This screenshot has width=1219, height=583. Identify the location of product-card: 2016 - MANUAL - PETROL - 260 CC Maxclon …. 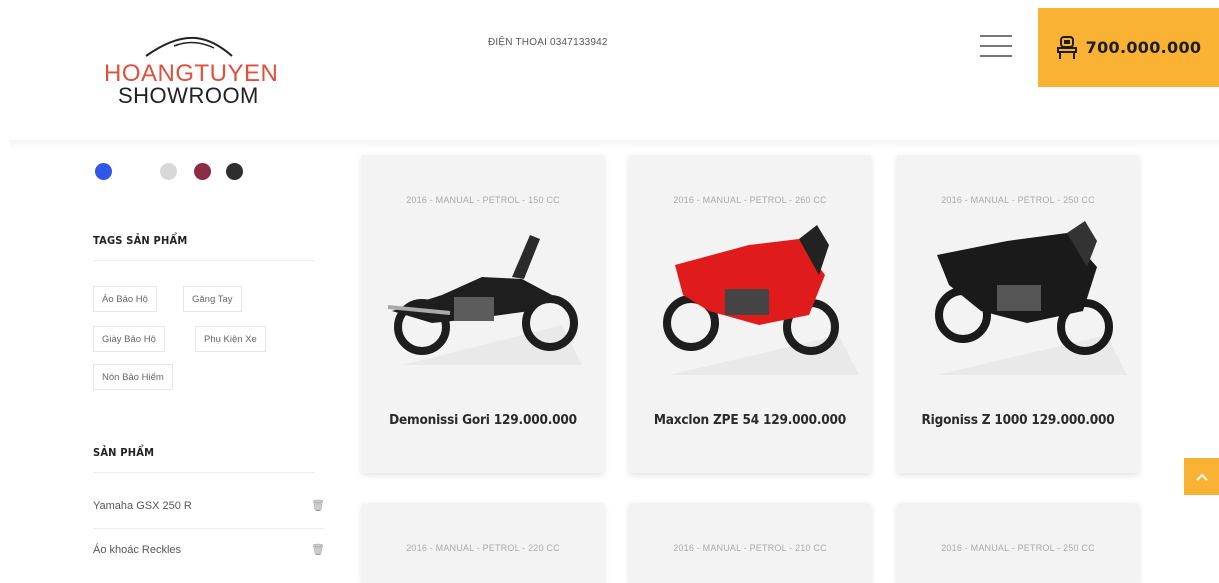
(750, 314).